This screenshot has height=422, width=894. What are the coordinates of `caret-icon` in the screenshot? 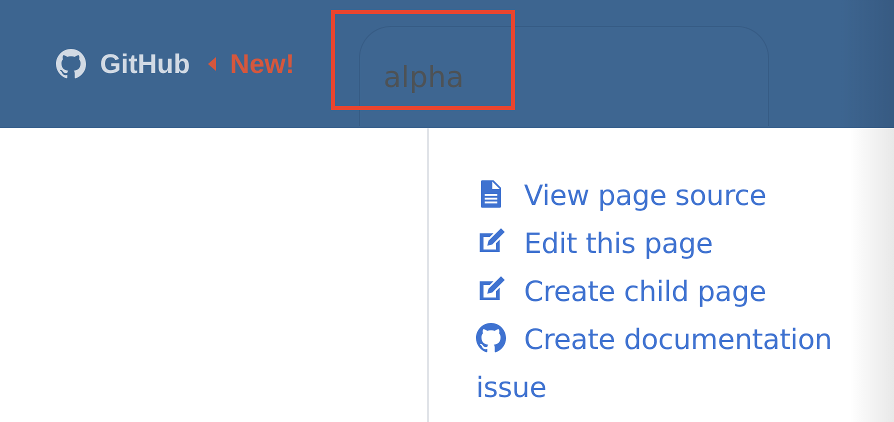 It's located at (212, 64).